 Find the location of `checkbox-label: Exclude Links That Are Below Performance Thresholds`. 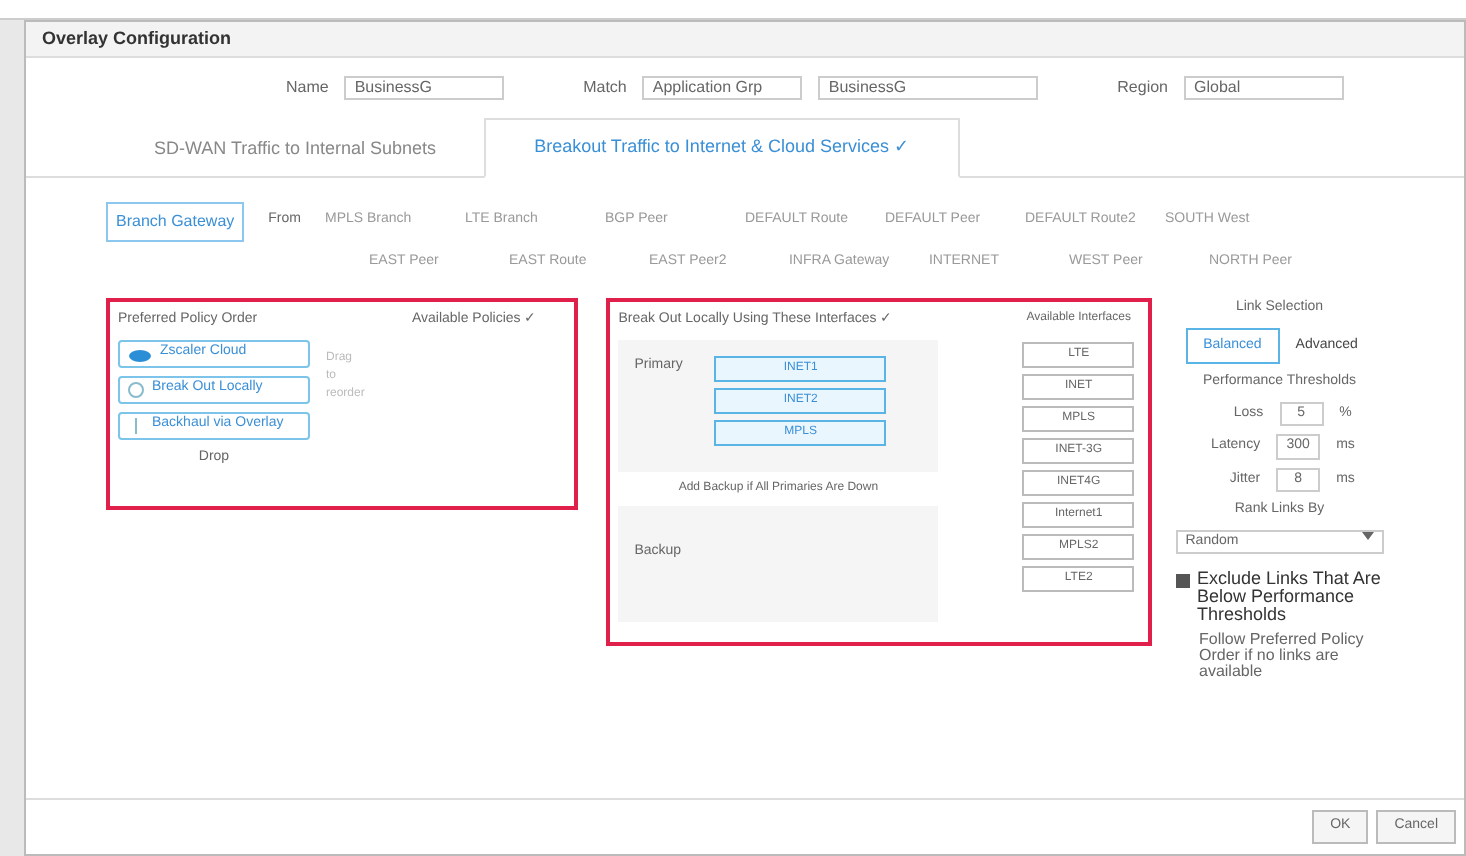

checkbox-label: Exclude Links That Are Below Performance Thresholds is located at coordinates (1290, 597).